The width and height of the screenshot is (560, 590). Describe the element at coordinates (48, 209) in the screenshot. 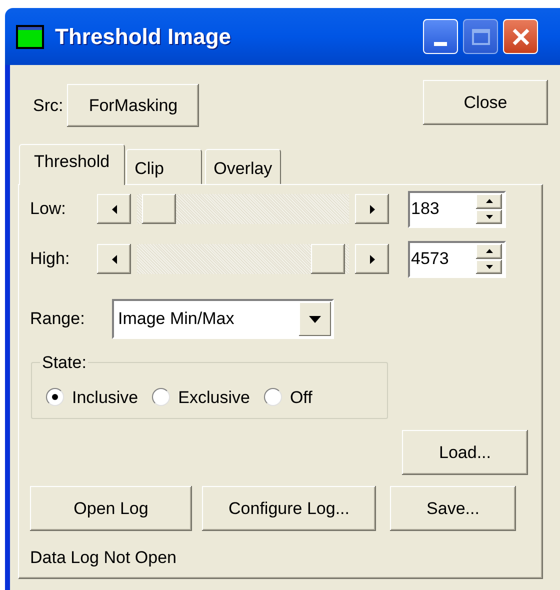

I see `slider-label: Low:` at that location.